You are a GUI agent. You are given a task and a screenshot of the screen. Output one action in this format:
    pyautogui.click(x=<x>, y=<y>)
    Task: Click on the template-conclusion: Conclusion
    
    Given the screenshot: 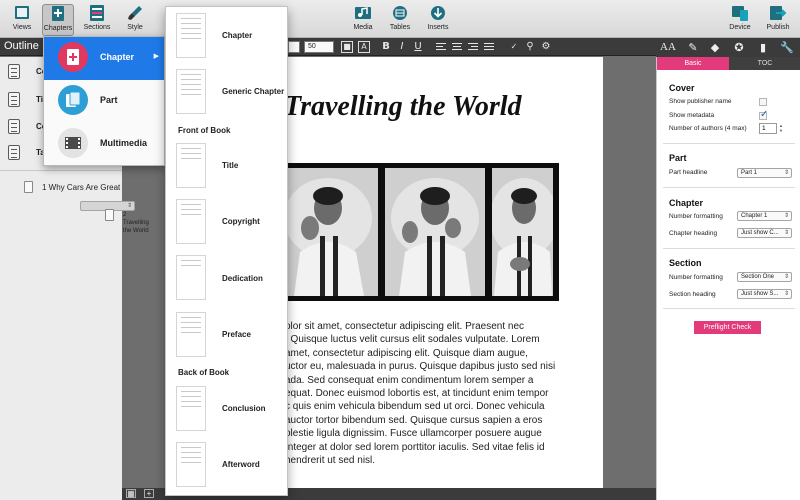 What is the action you would take?
    pyautogui.click(x=244, y=408)
    